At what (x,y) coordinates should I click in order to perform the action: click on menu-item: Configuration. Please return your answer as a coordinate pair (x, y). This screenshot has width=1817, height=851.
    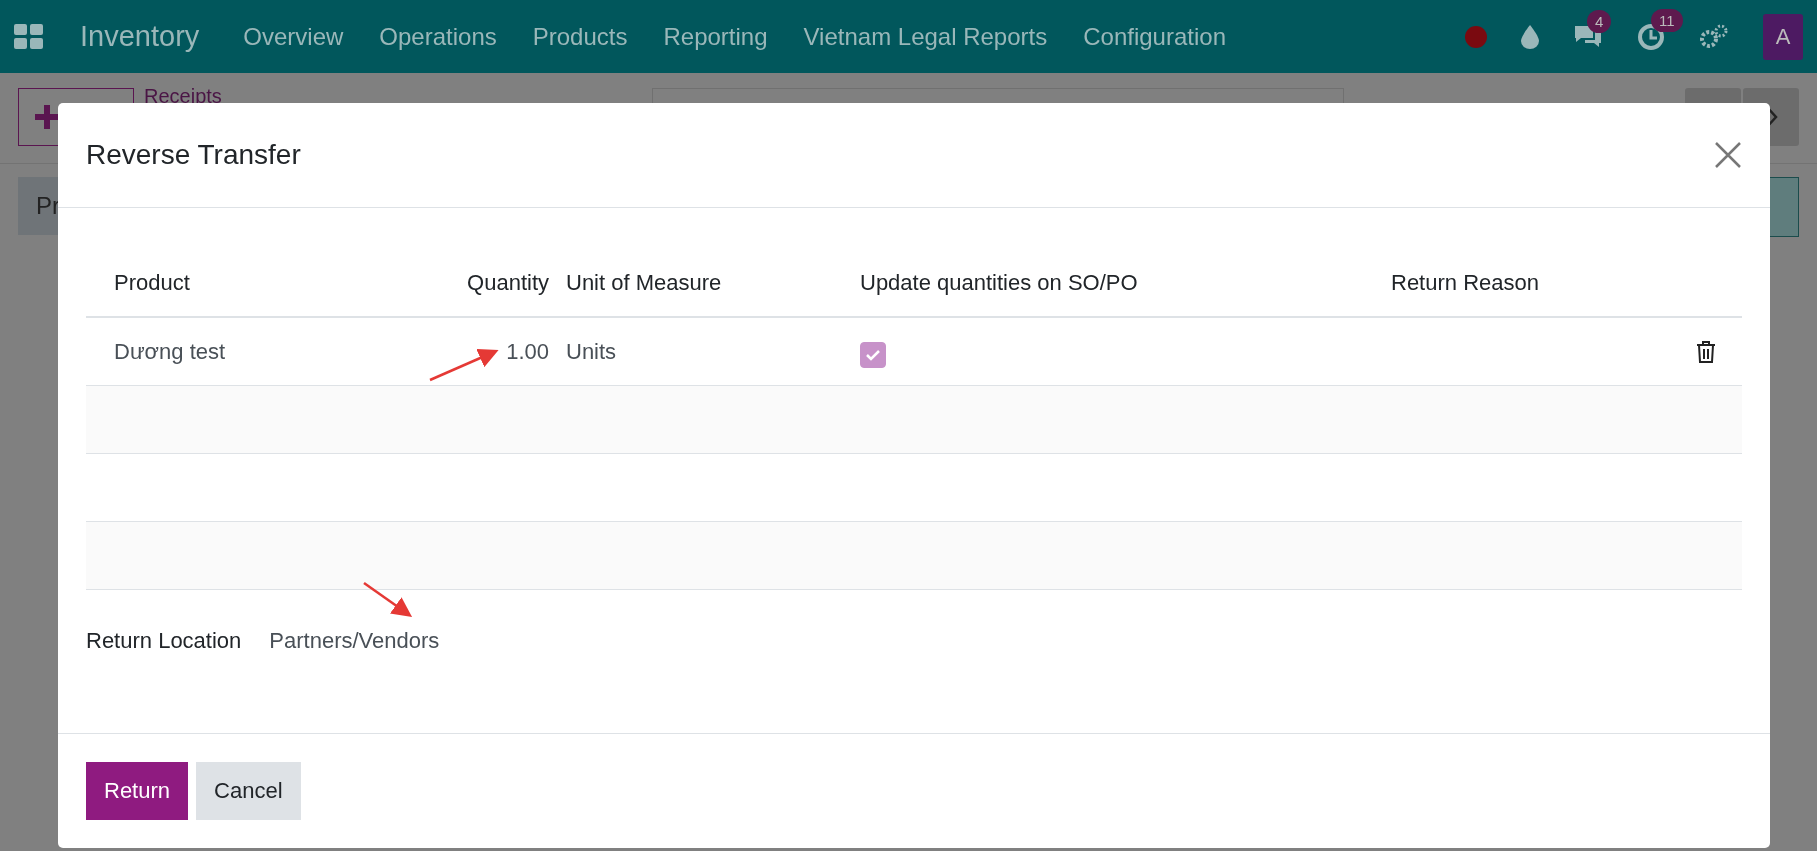
    Looking at the image, I should click on (1154, 36).